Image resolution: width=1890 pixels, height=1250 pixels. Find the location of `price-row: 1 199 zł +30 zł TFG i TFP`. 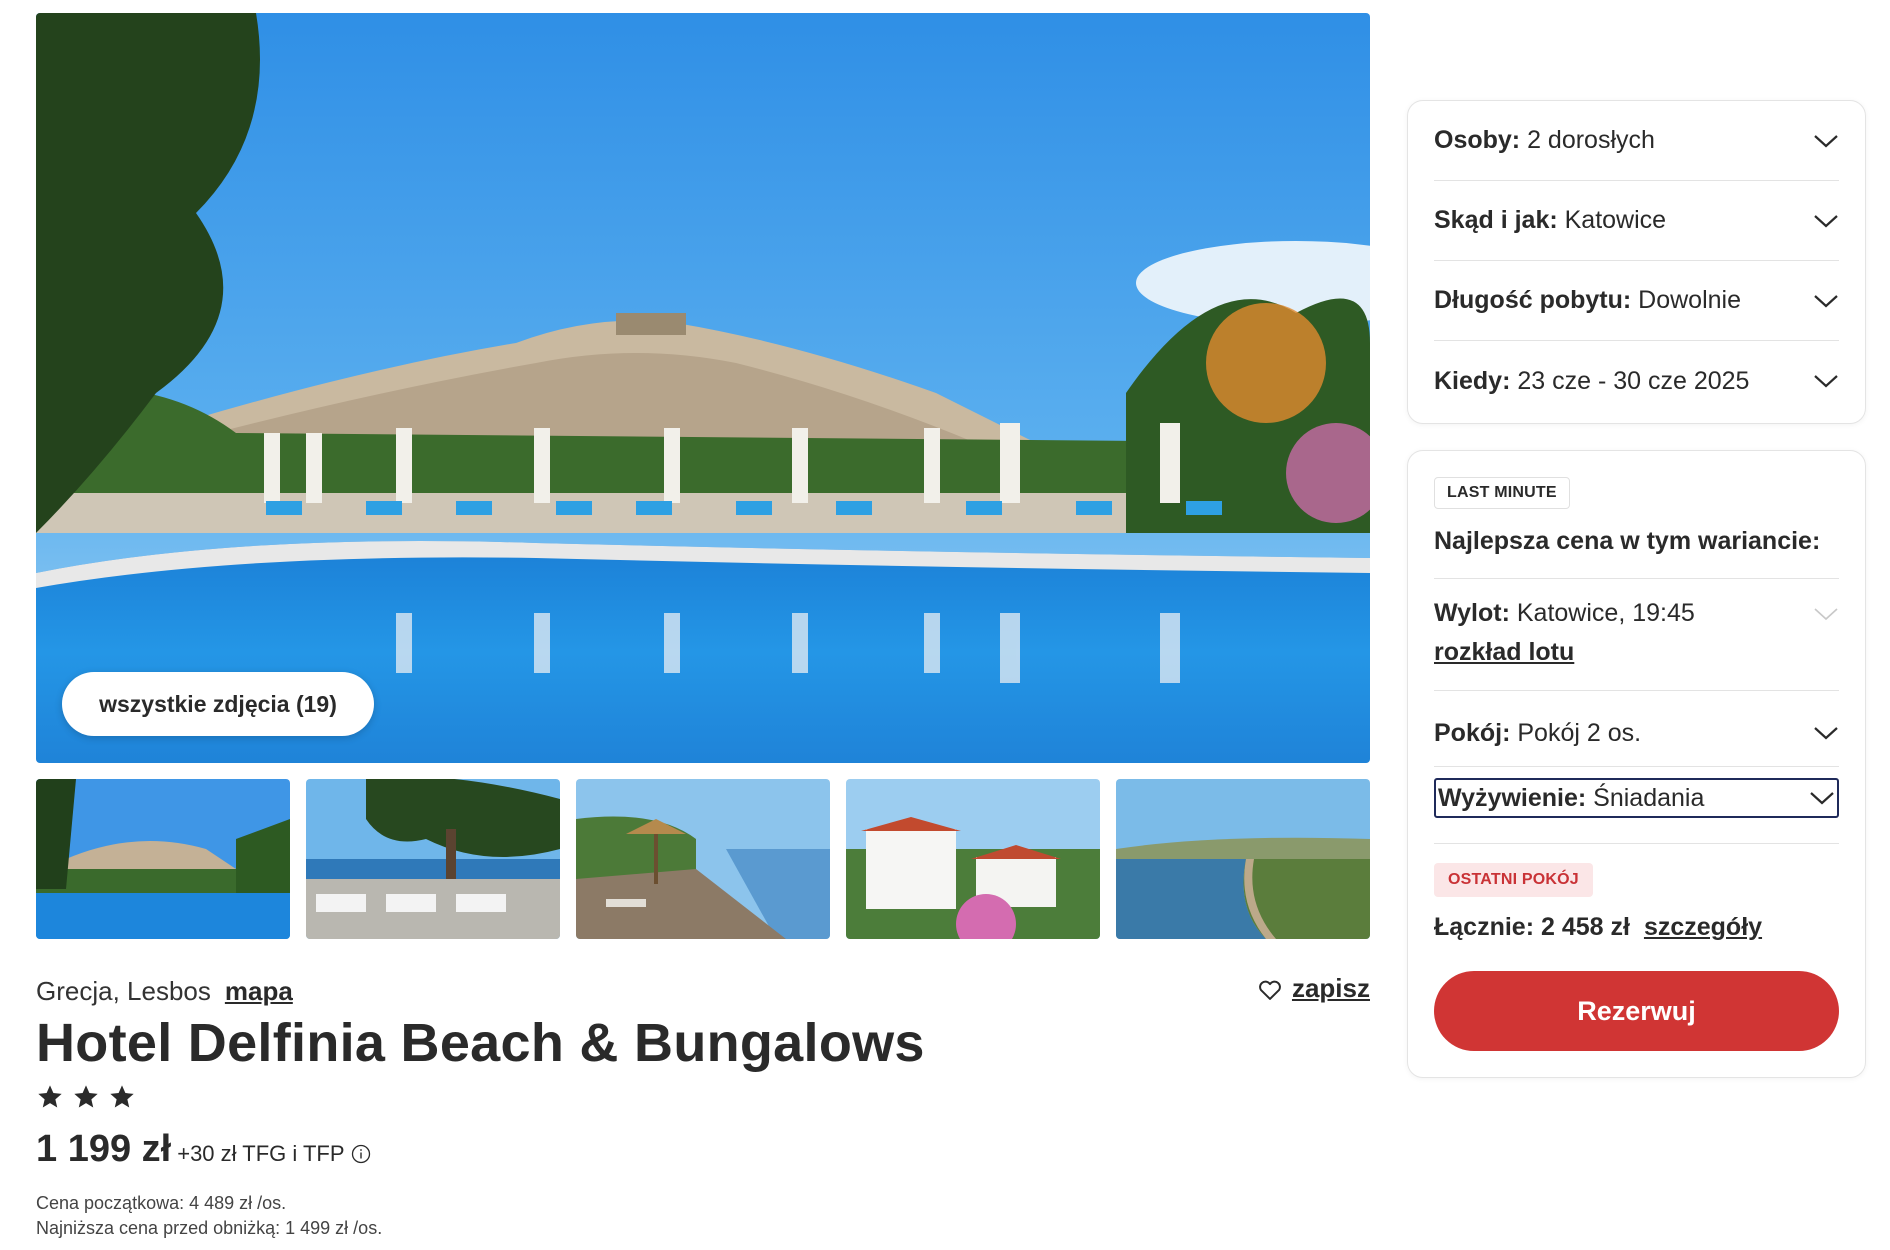

price-row: 1 199 zł +30 zł TFG i TFP is located at coordinates (203, 1149).